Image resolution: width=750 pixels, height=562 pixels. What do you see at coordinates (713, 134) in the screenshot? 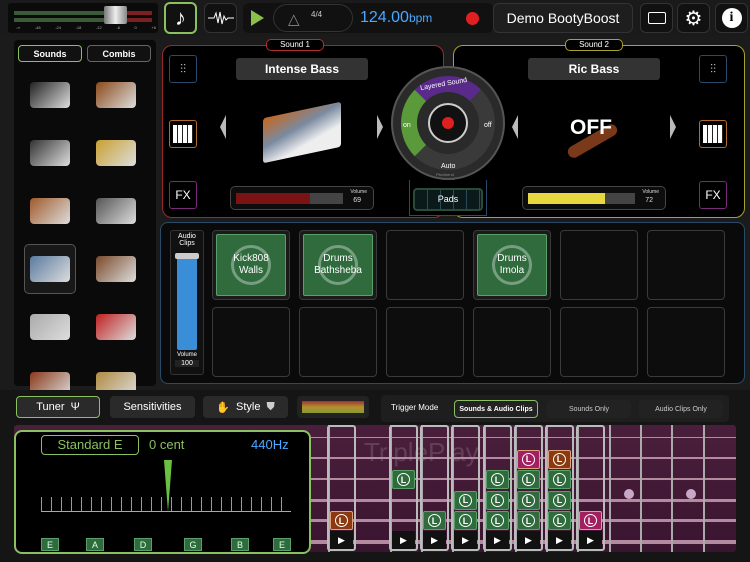
I see `sound2-keyboard-button` at bounding box center [713, 134].